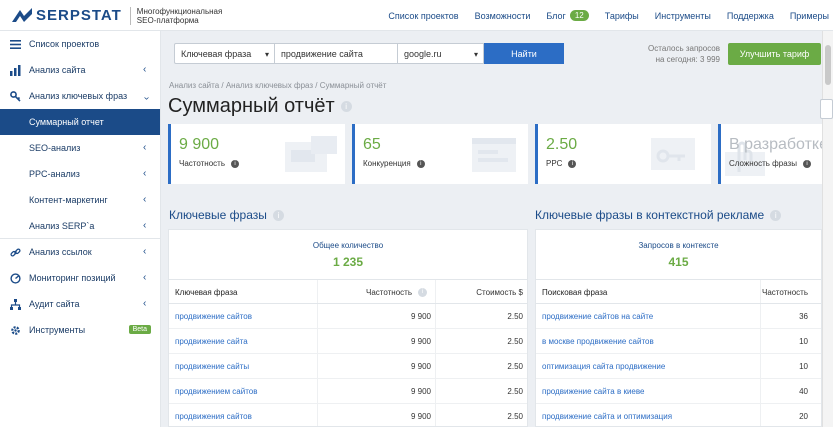 This screenshot has height=427, width=833. What do you see at coordinates (387, 163) in the screenshot?
I see `kpi-label-text: Конкуренция` at bounding box center [387, 163].